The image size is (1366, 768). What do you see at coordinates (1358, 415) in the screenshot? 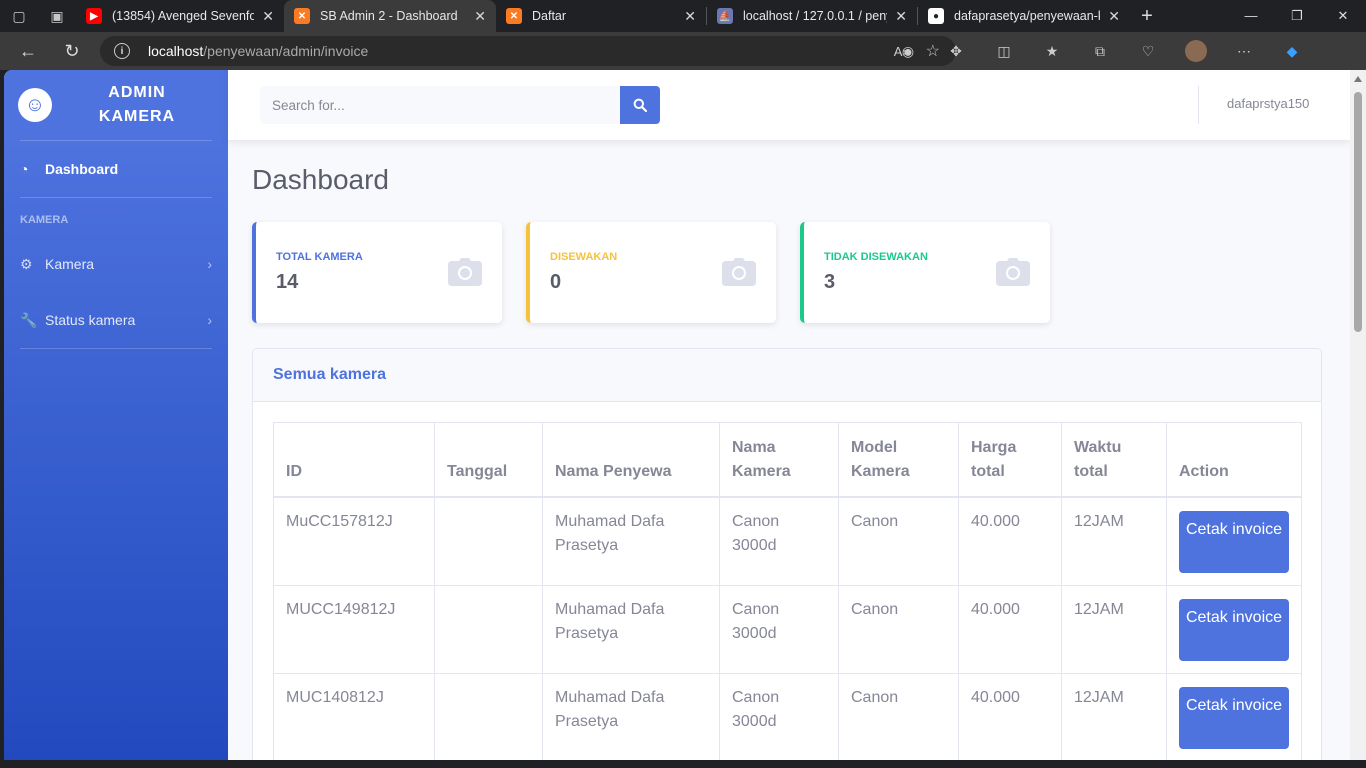
I see `page-scrollbar` at bounding box center [1358, 415].